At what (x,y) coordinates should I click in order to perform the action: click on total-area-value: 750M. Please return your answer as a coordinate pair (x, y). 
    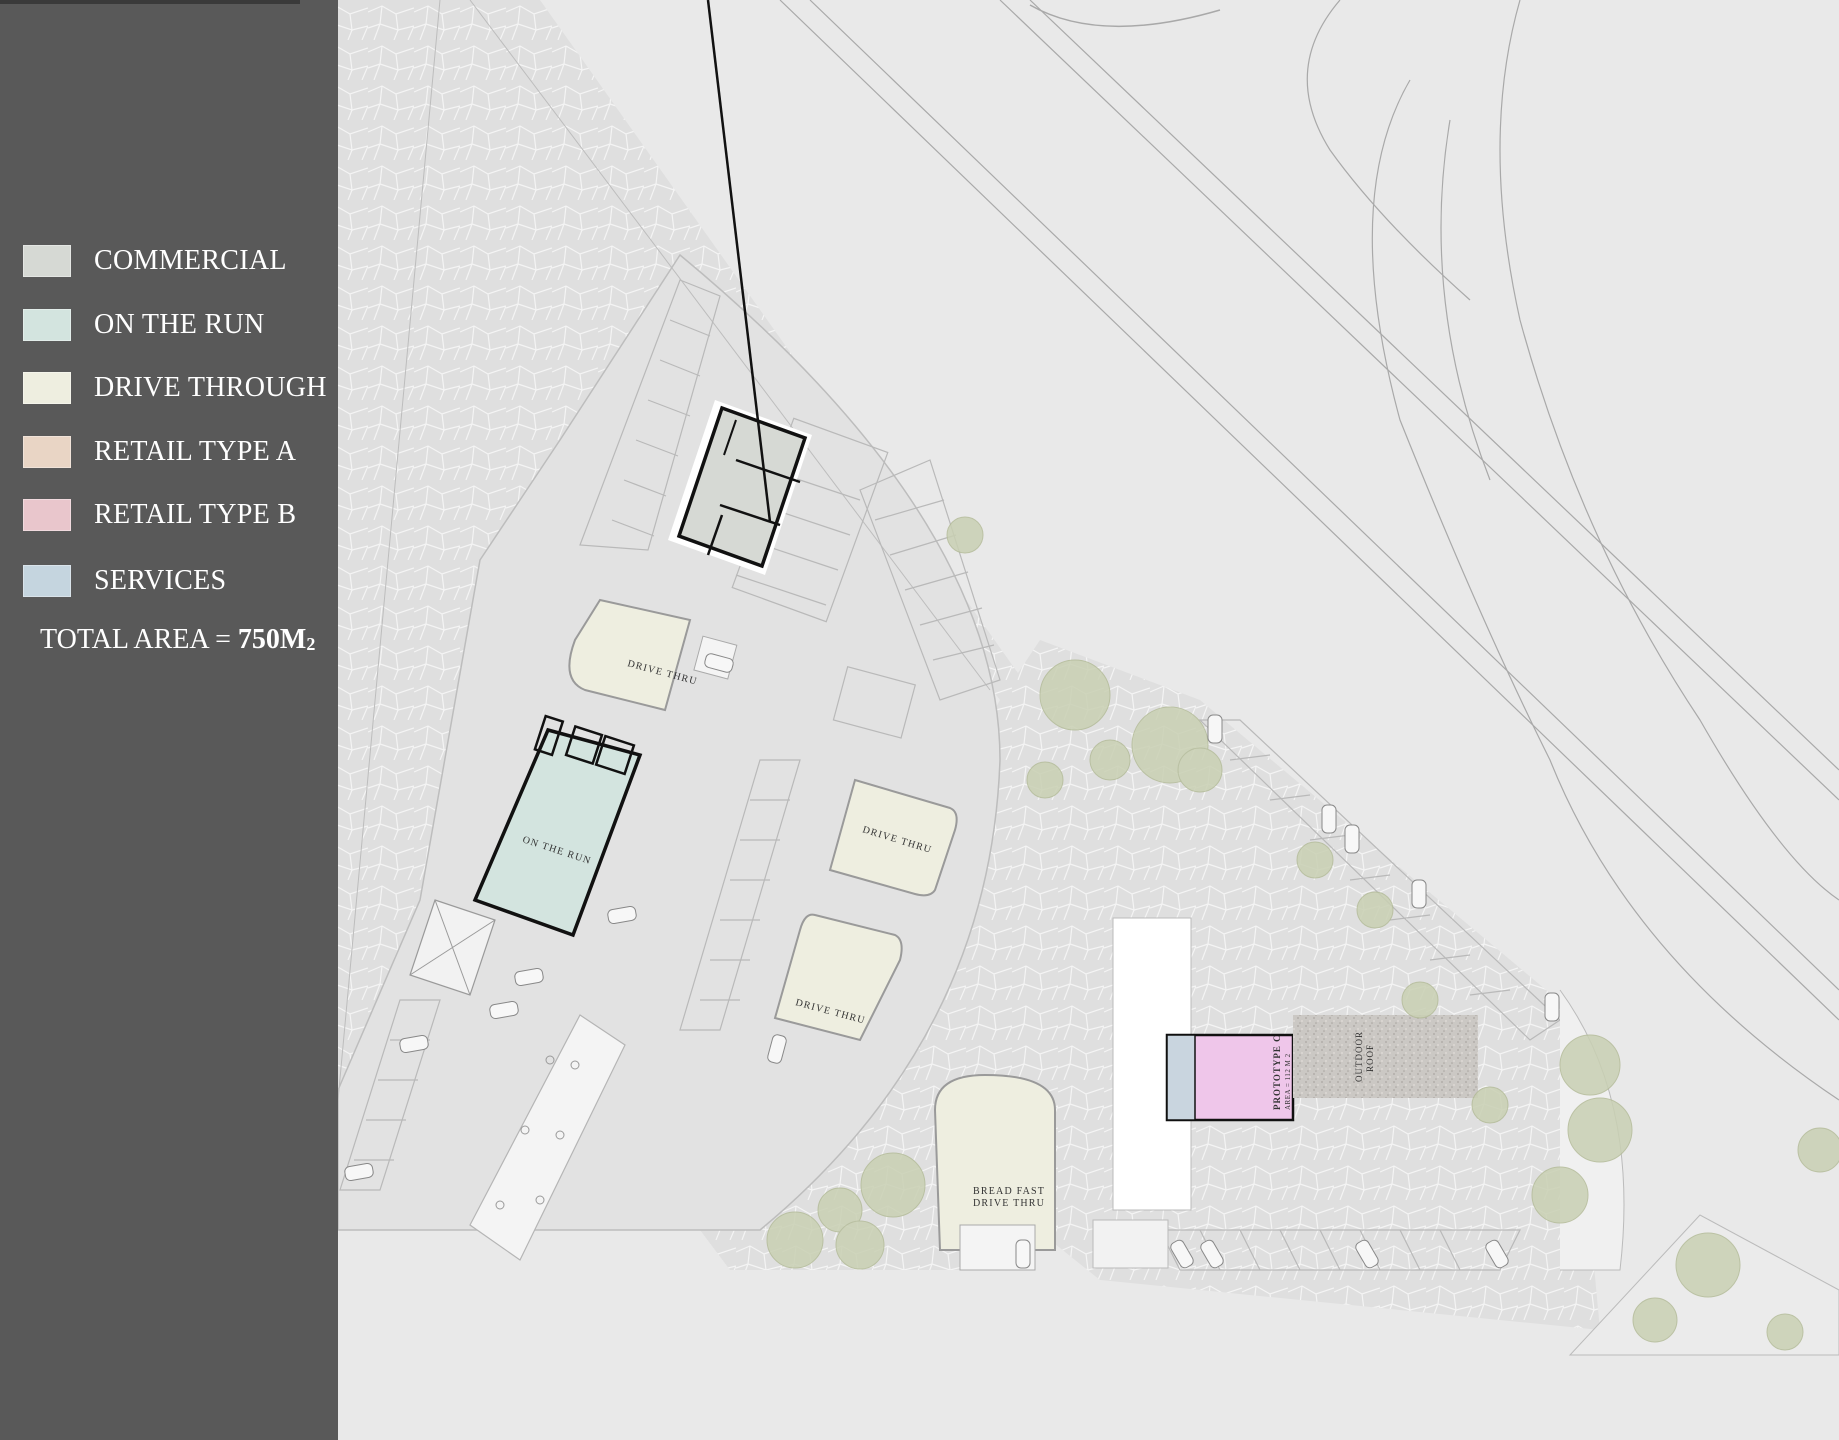
    Looking at the image, I should click on (272, 639).